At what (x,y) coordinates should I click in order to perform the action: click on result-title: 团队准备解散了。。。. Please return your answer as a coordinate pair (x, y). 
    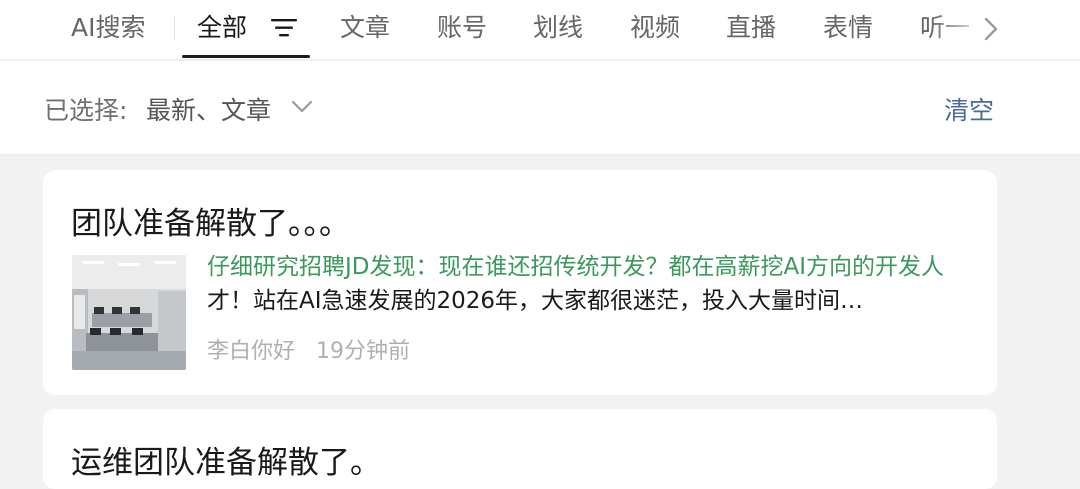
    Looking at the image, I should click on (210, 220).